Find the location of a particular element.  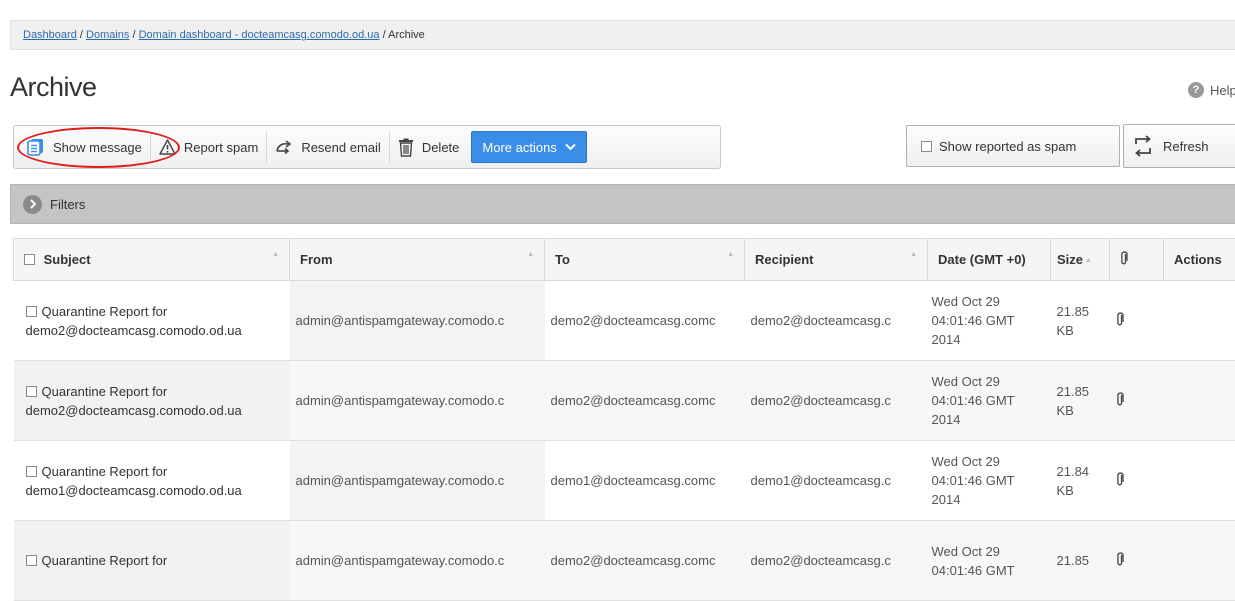

cell-recipient: demo1@docteamcasg.c is located at coordinates (836, 481).